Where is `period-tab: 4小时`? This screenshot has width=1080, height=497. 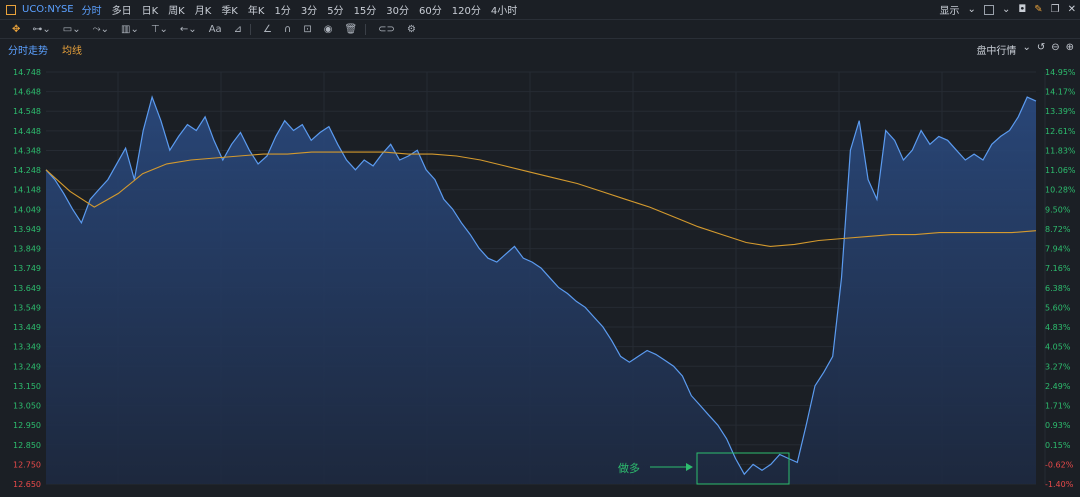
period-tab: 4小时 is located at coordinates (504, 9).